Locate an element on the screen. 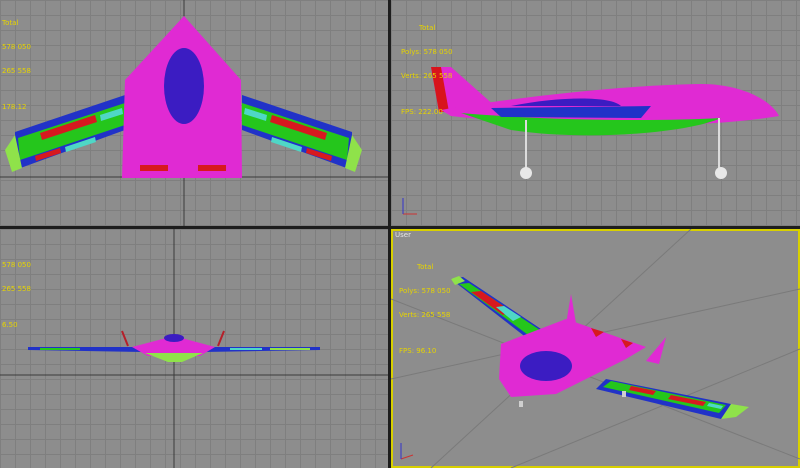 This screenshot has height=468, width=800. stats-overlay: 578 050 265 558 6.50 is located at coordinates (16, 295).